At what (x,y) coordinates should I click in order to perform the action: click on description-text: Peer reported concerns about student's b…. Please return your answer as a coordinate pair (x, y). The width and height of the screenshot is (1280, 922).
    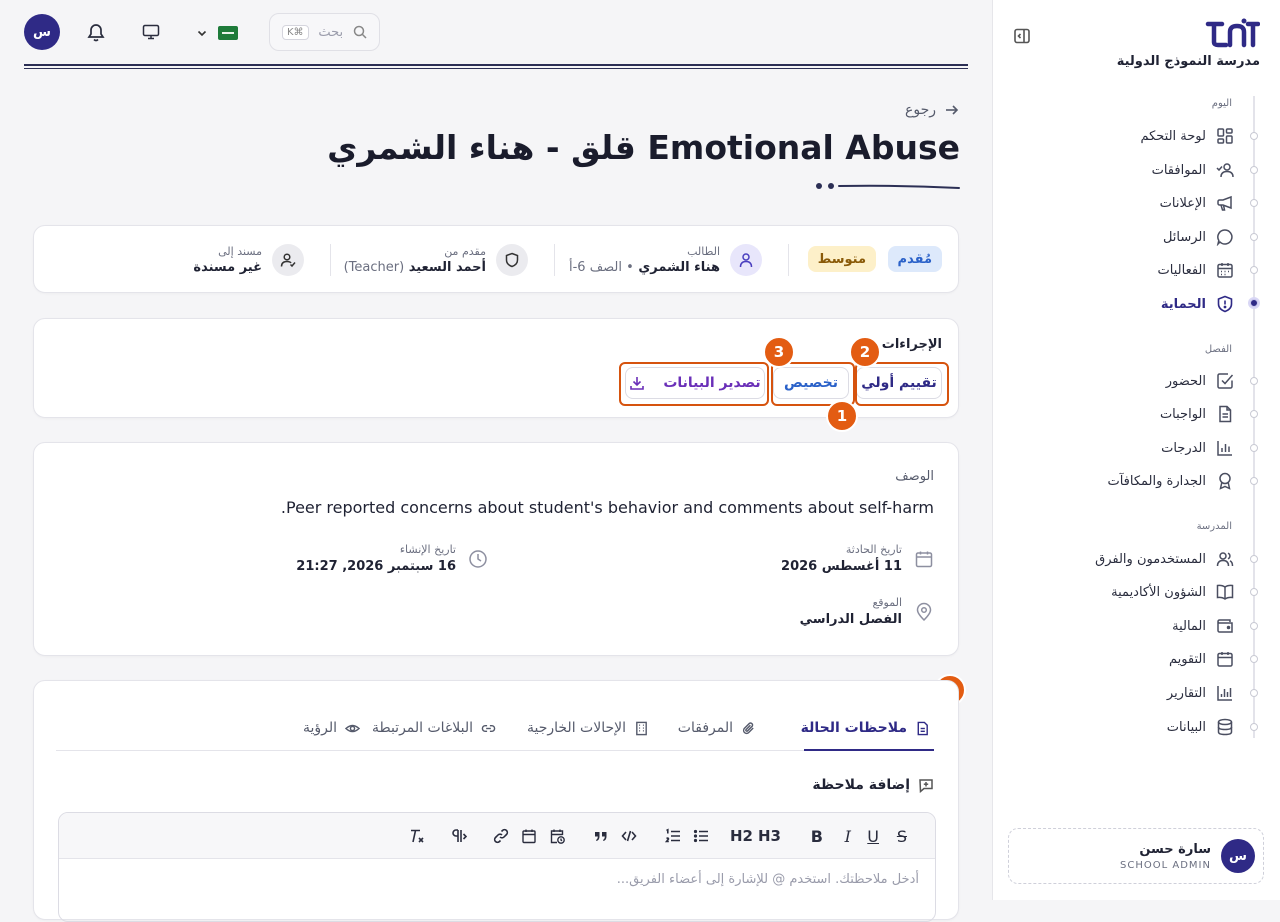
    Looking at the image, I should click on (607, 507).